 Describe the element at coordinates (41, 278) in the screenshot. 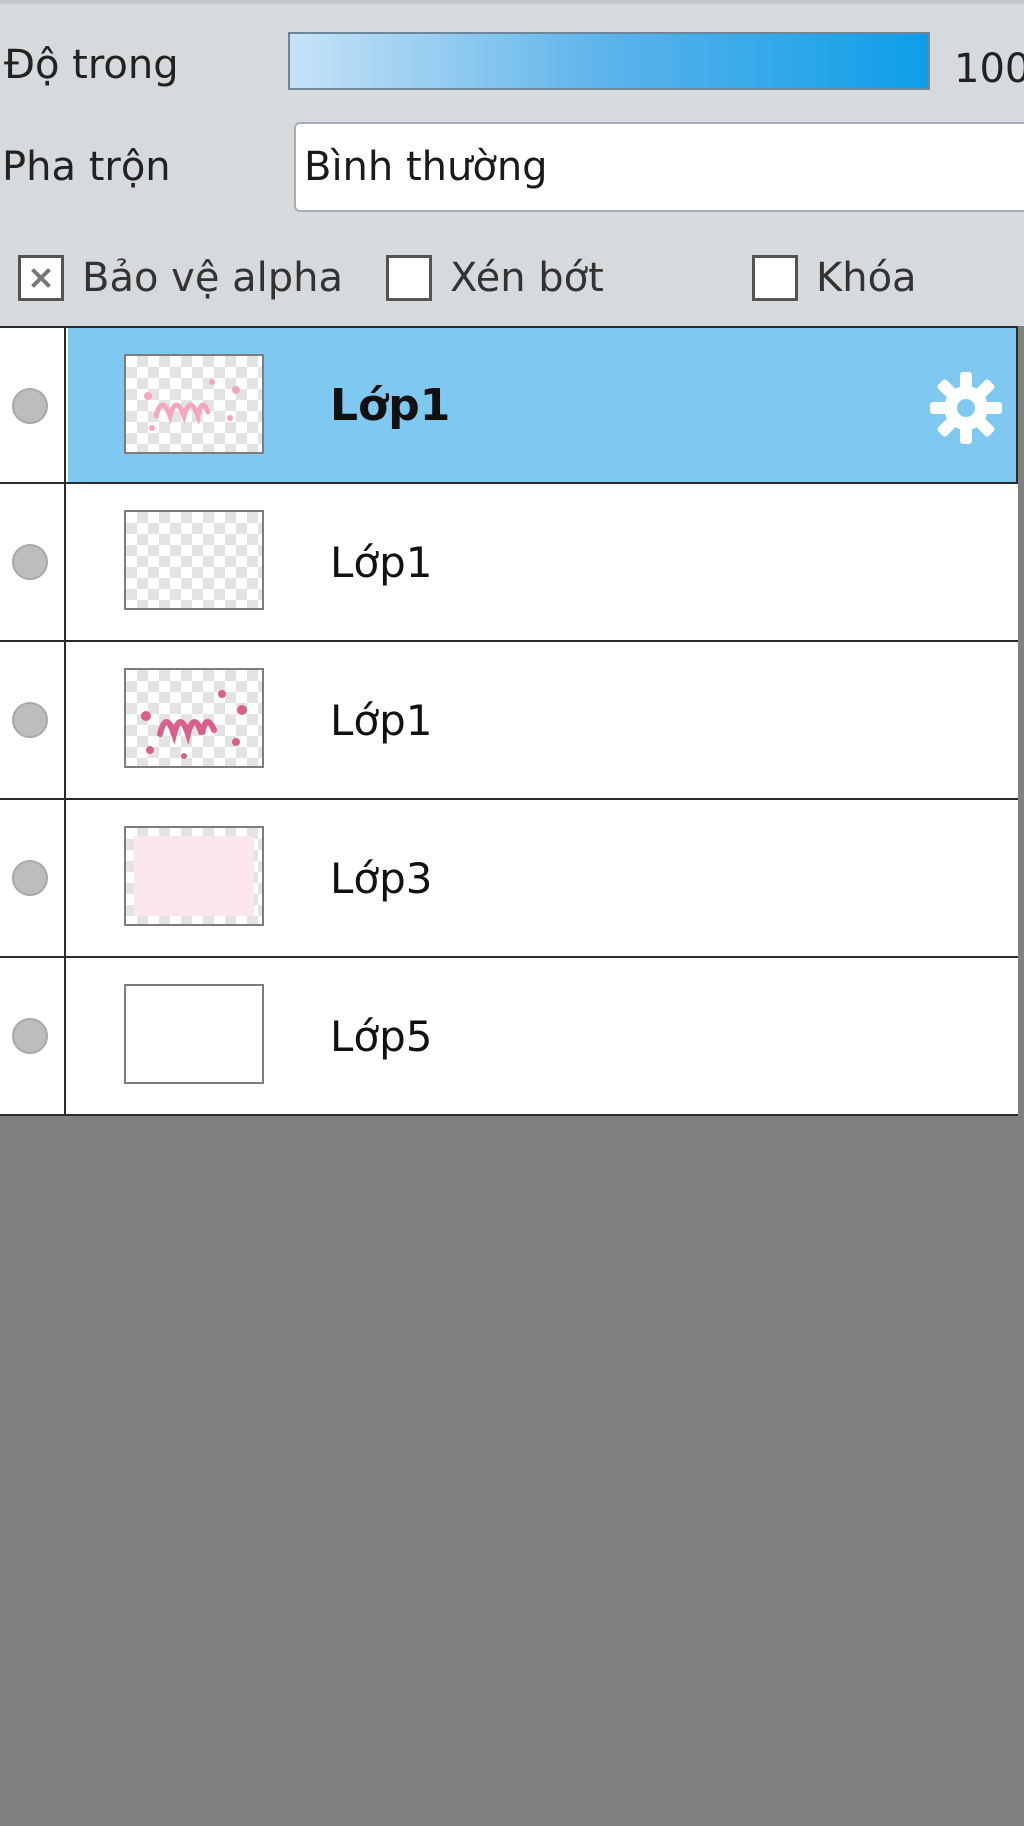

I see `protect-alpha-checkbox` at that location.